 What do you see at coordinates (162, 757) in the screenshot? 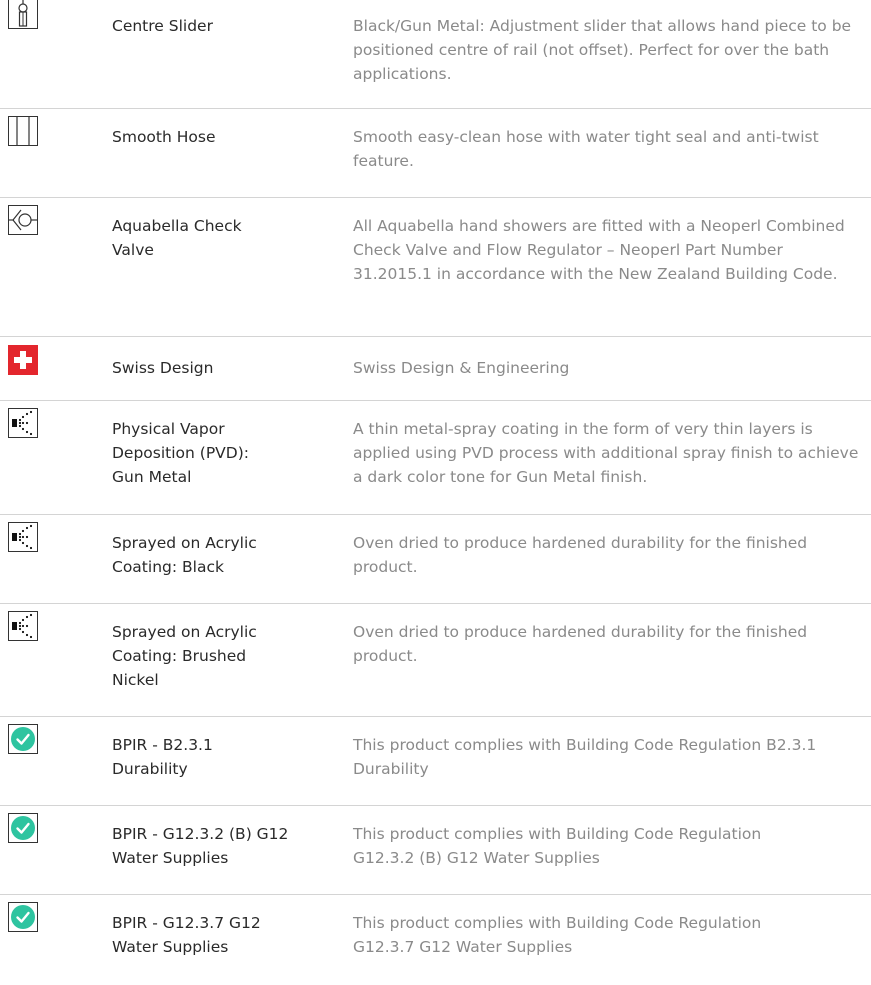
I see `feature-name: BPIR - B2.3.1 Durability` at bounding box center [162, 757].